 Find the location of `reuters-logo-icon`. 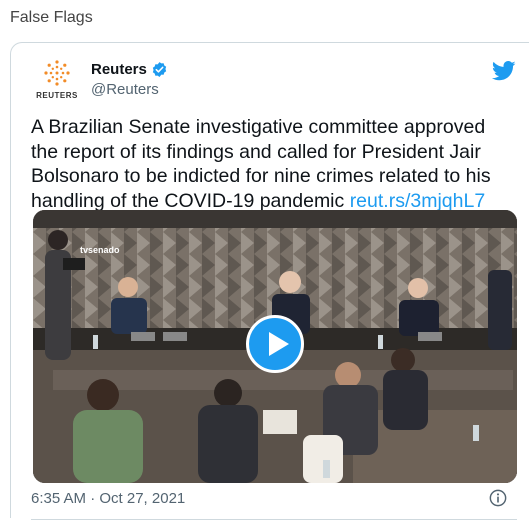

reuters-logo-icon is located at coordinates (57, 73).